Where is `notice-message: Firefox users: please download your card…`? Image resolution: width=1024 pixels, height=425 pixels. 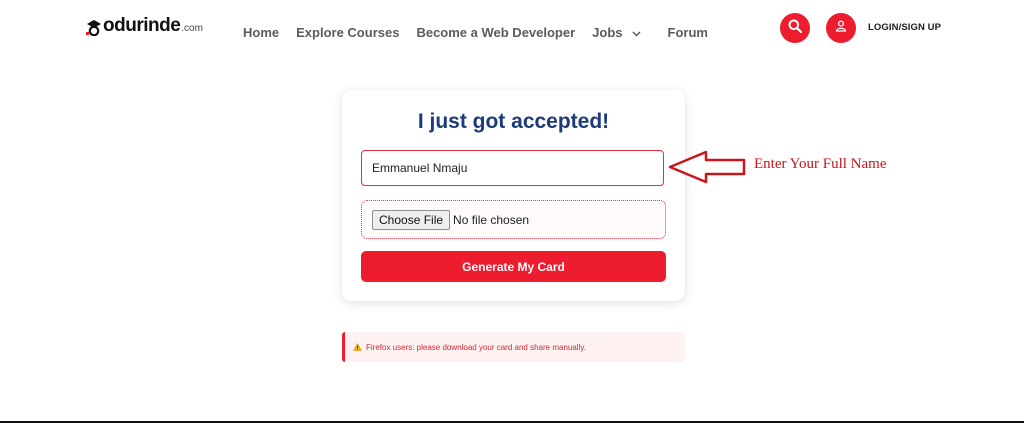 notice-message: Firefox users: please download your card… is located at coordinates (476, 347).